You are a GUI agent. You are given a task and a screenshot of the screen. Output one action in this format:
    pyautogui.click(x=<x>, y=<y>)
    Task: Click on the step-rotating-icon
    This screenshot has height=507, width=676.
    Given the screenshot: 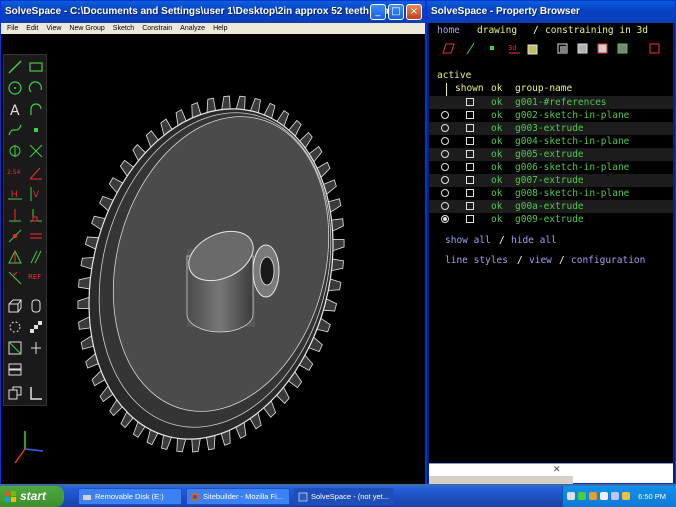 What is the action you would take?
    pyautogui.click(x=15, y=327)
    